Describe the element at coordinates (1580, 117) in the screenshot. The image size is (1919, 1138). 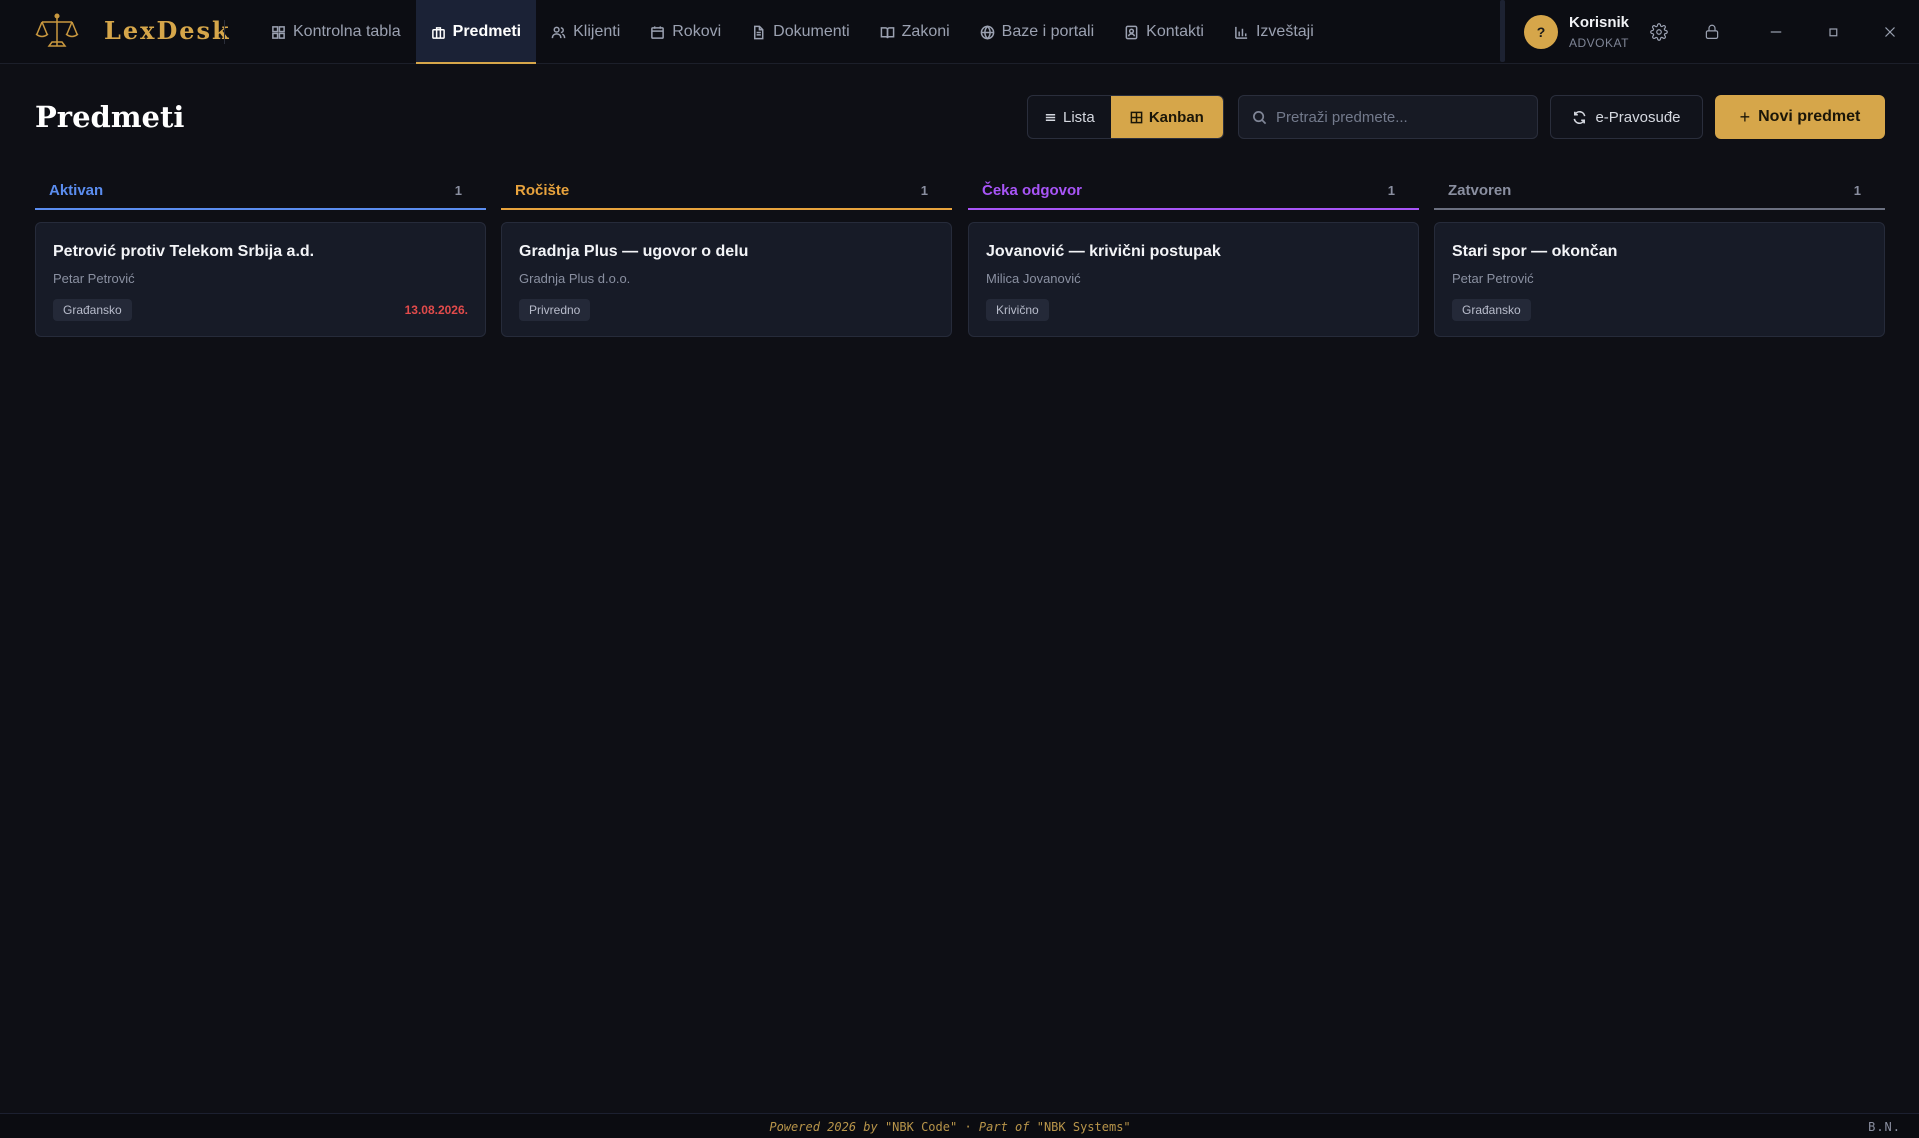
I see `refresh-icon` at that location.